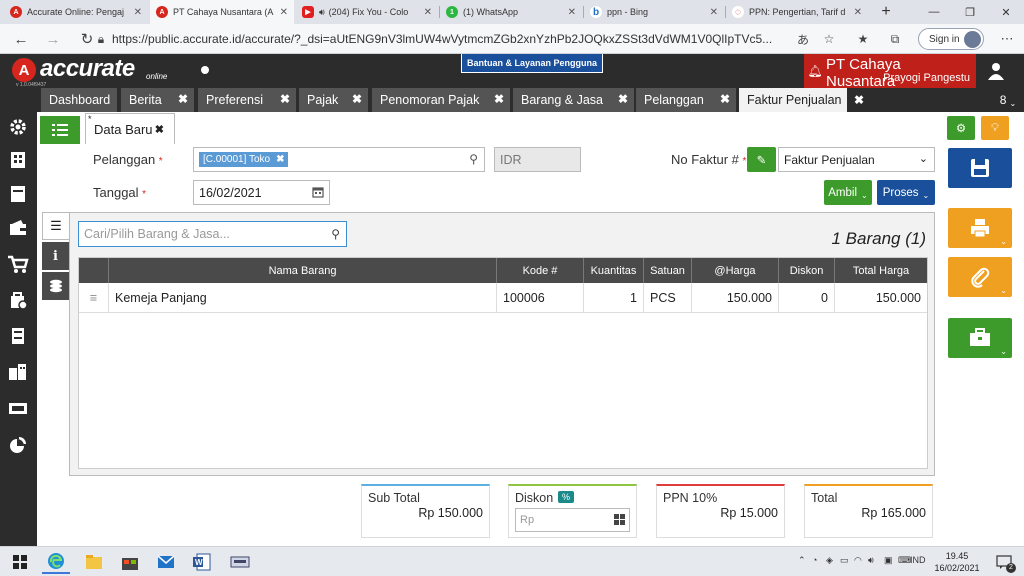  I want to click on tab-pelanggan: Pelanggan ✖, so click(686, 100).